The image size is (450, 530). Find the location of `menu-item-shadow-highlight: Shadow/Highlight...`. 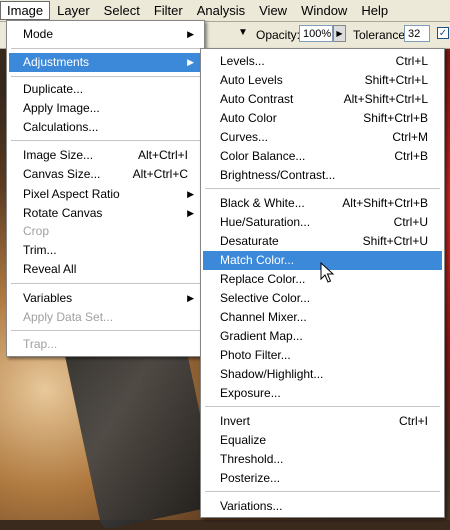

menu-item-shadow-highlight: Shadow/Highlight... is located at coordinates (322, 374).